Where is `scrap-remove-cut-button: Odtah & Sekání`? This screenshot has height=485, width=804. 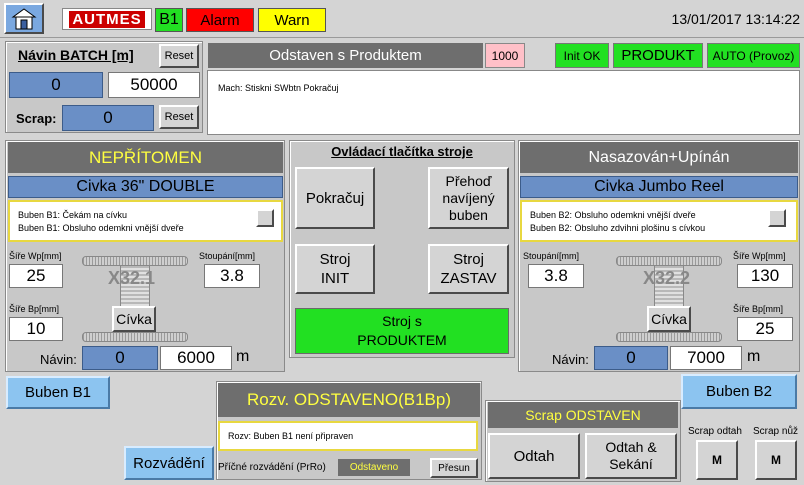 scrap-remove-cut-button: Odtah & Sekání is located at coordinates (631, 456).